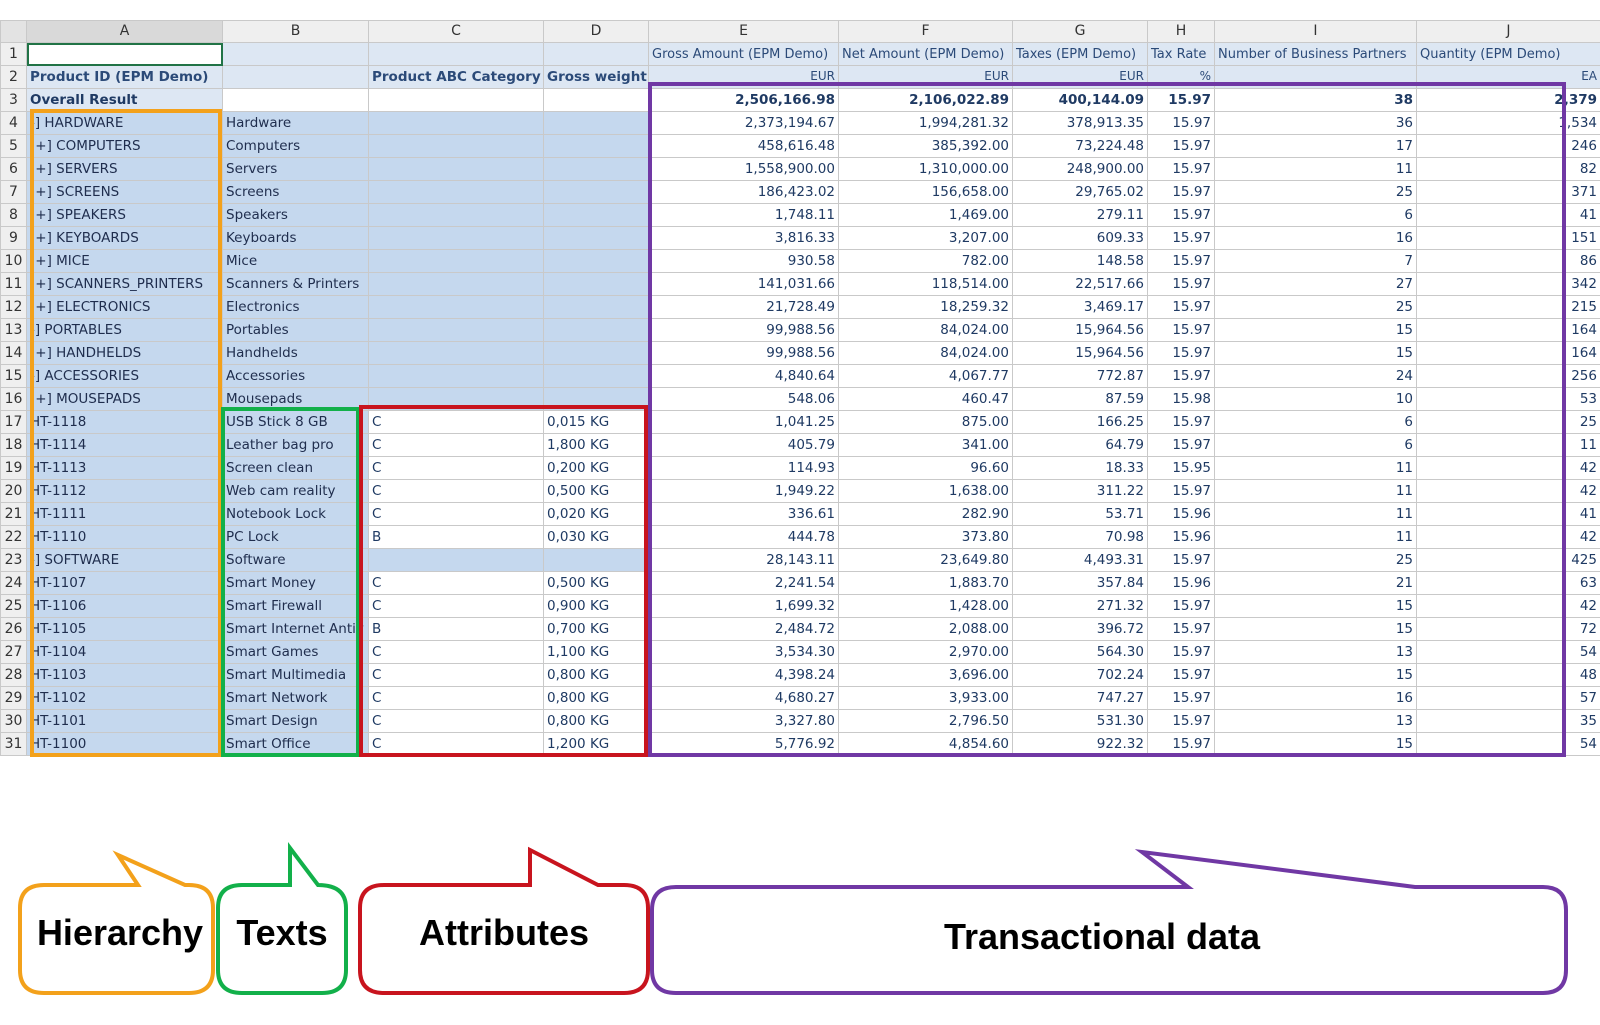  I want to click on column-header-b: B, so click(295, 31).